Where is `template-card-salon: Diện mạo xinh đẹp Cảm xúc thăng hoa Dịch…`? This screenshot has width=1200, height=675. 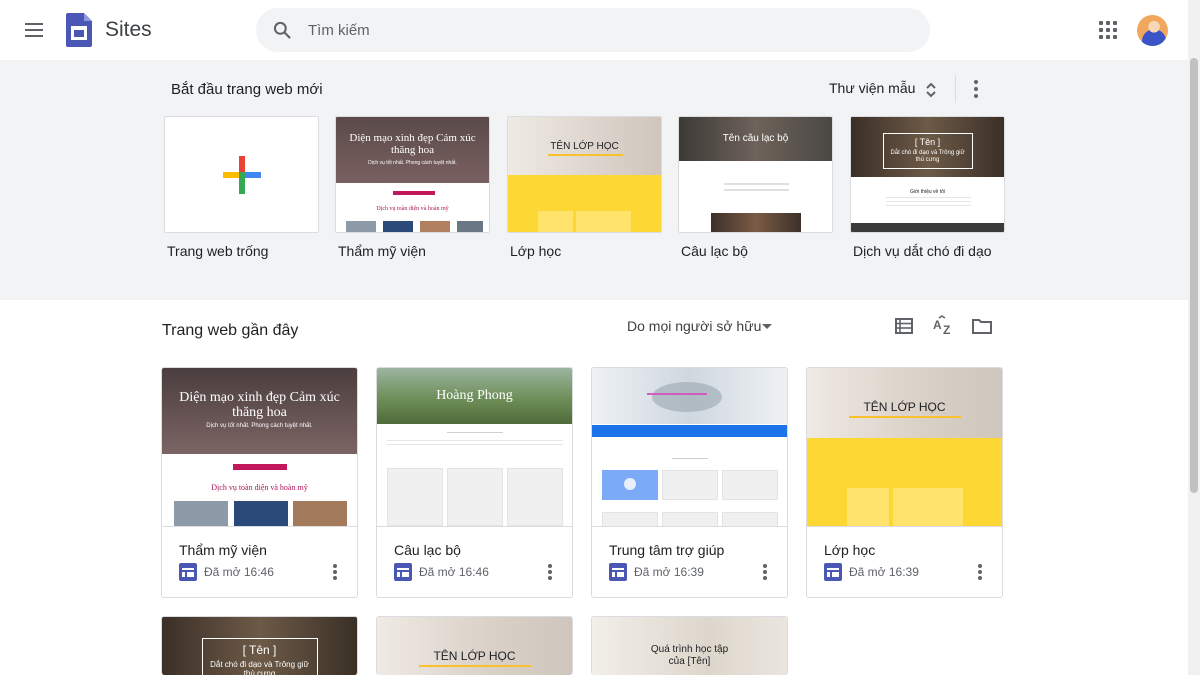 template-card-salon: Diện mạo xinh đẹp Cảm xúc thăng hoa Dịch… is located at coordinates (412, 187).